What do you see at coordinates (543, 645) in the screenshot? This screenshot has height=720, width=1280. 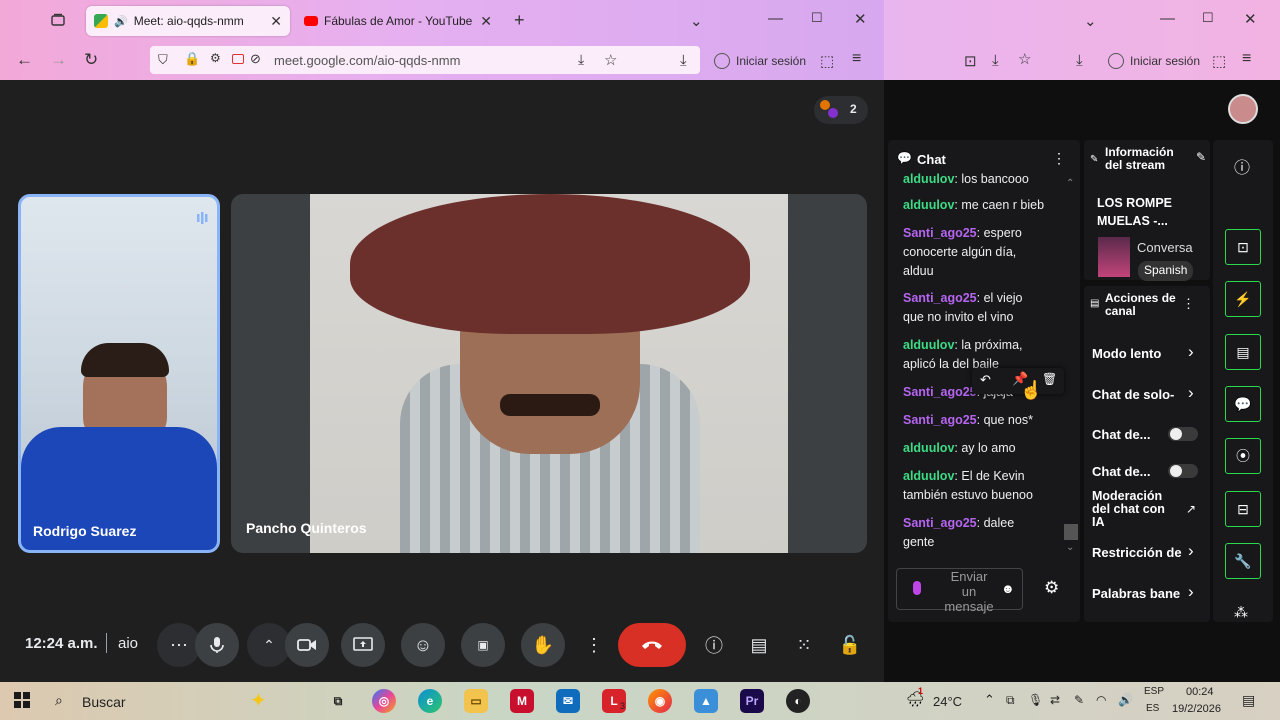 I see `raise-hand-icon: ✋` at bounding box center [543, 645].